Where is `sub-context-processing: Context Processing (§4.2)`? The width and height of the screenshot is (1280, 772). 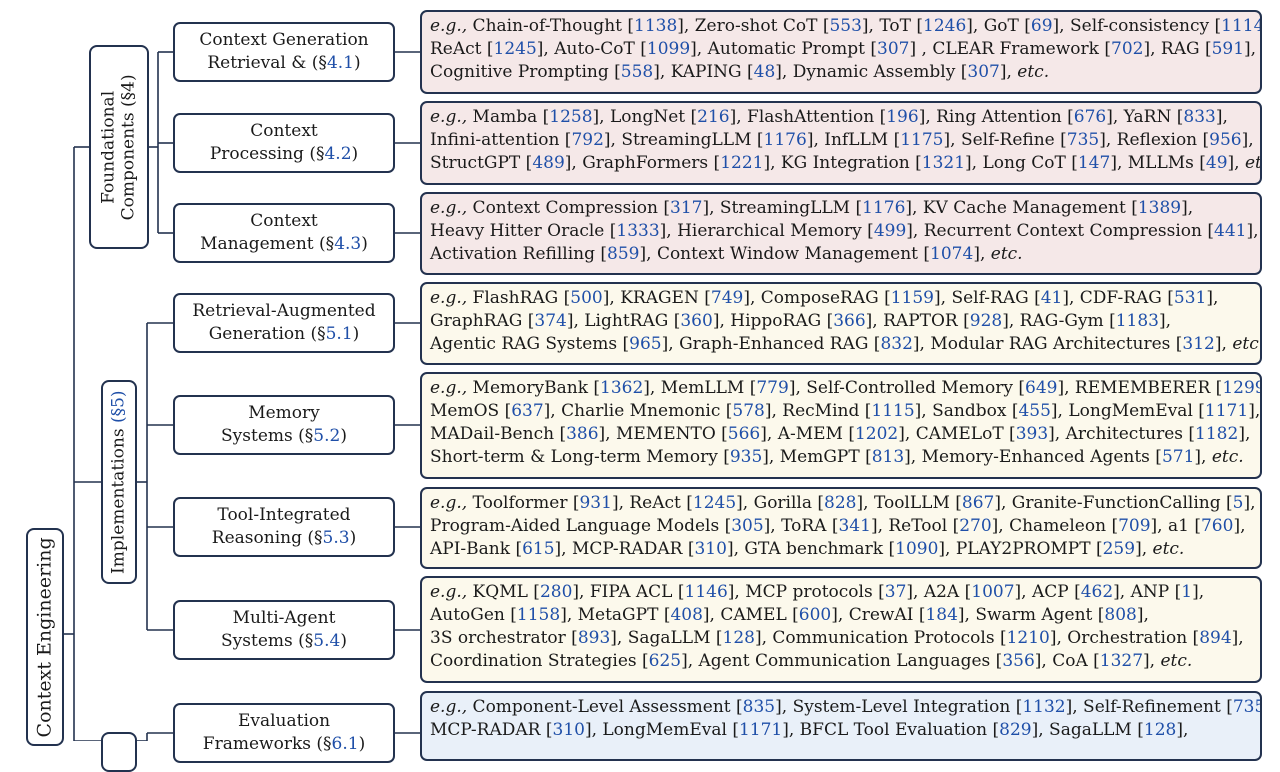 sub-context-processing: Context Processing (§4.2) is located at coordinates (284, 143).